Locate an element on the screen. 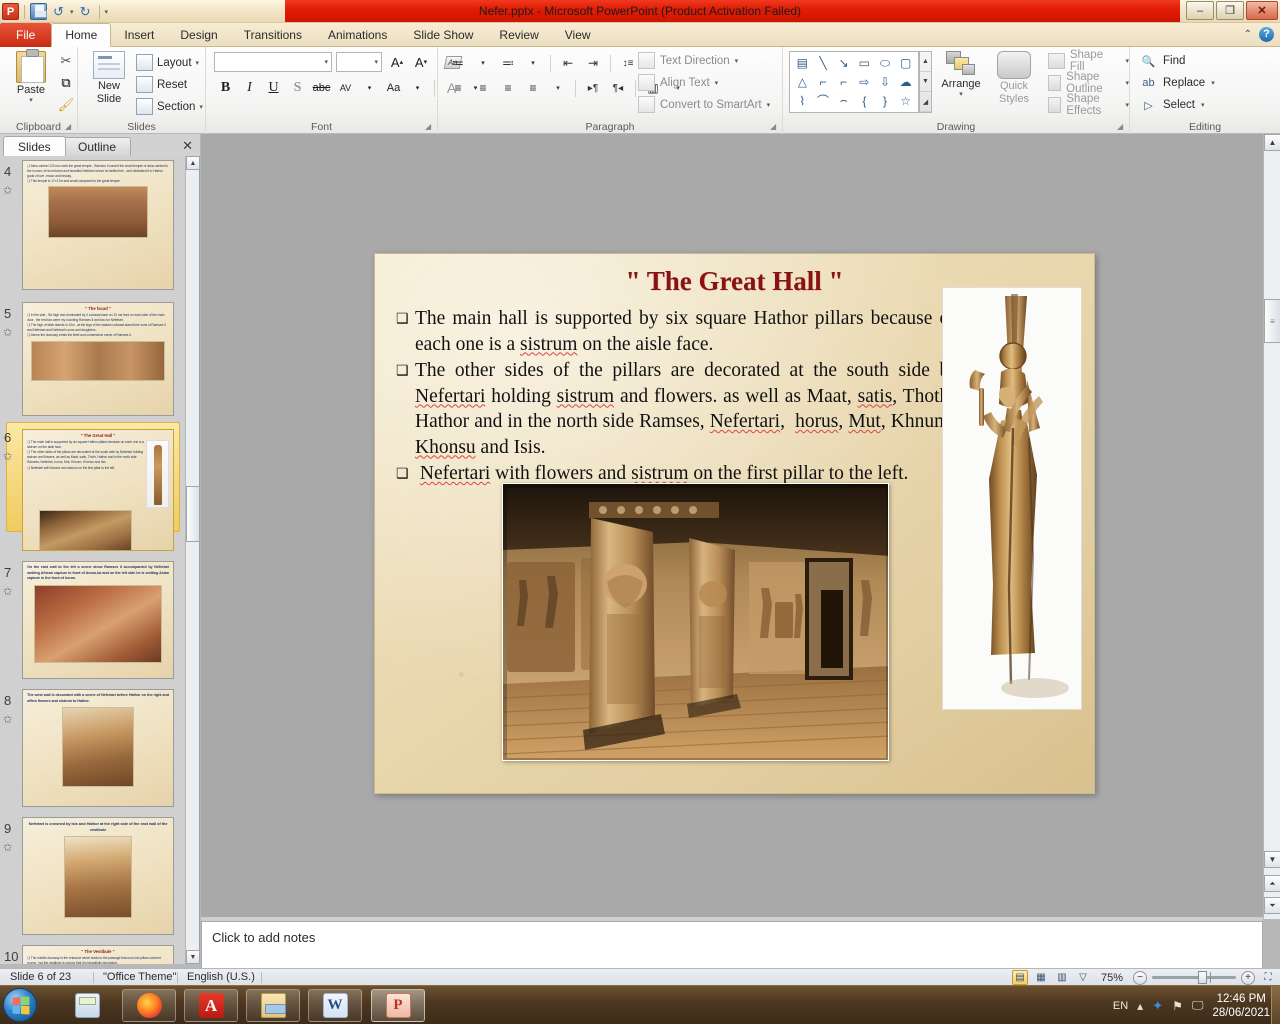  reset-button: Reset is located at coordinates (161, 84).